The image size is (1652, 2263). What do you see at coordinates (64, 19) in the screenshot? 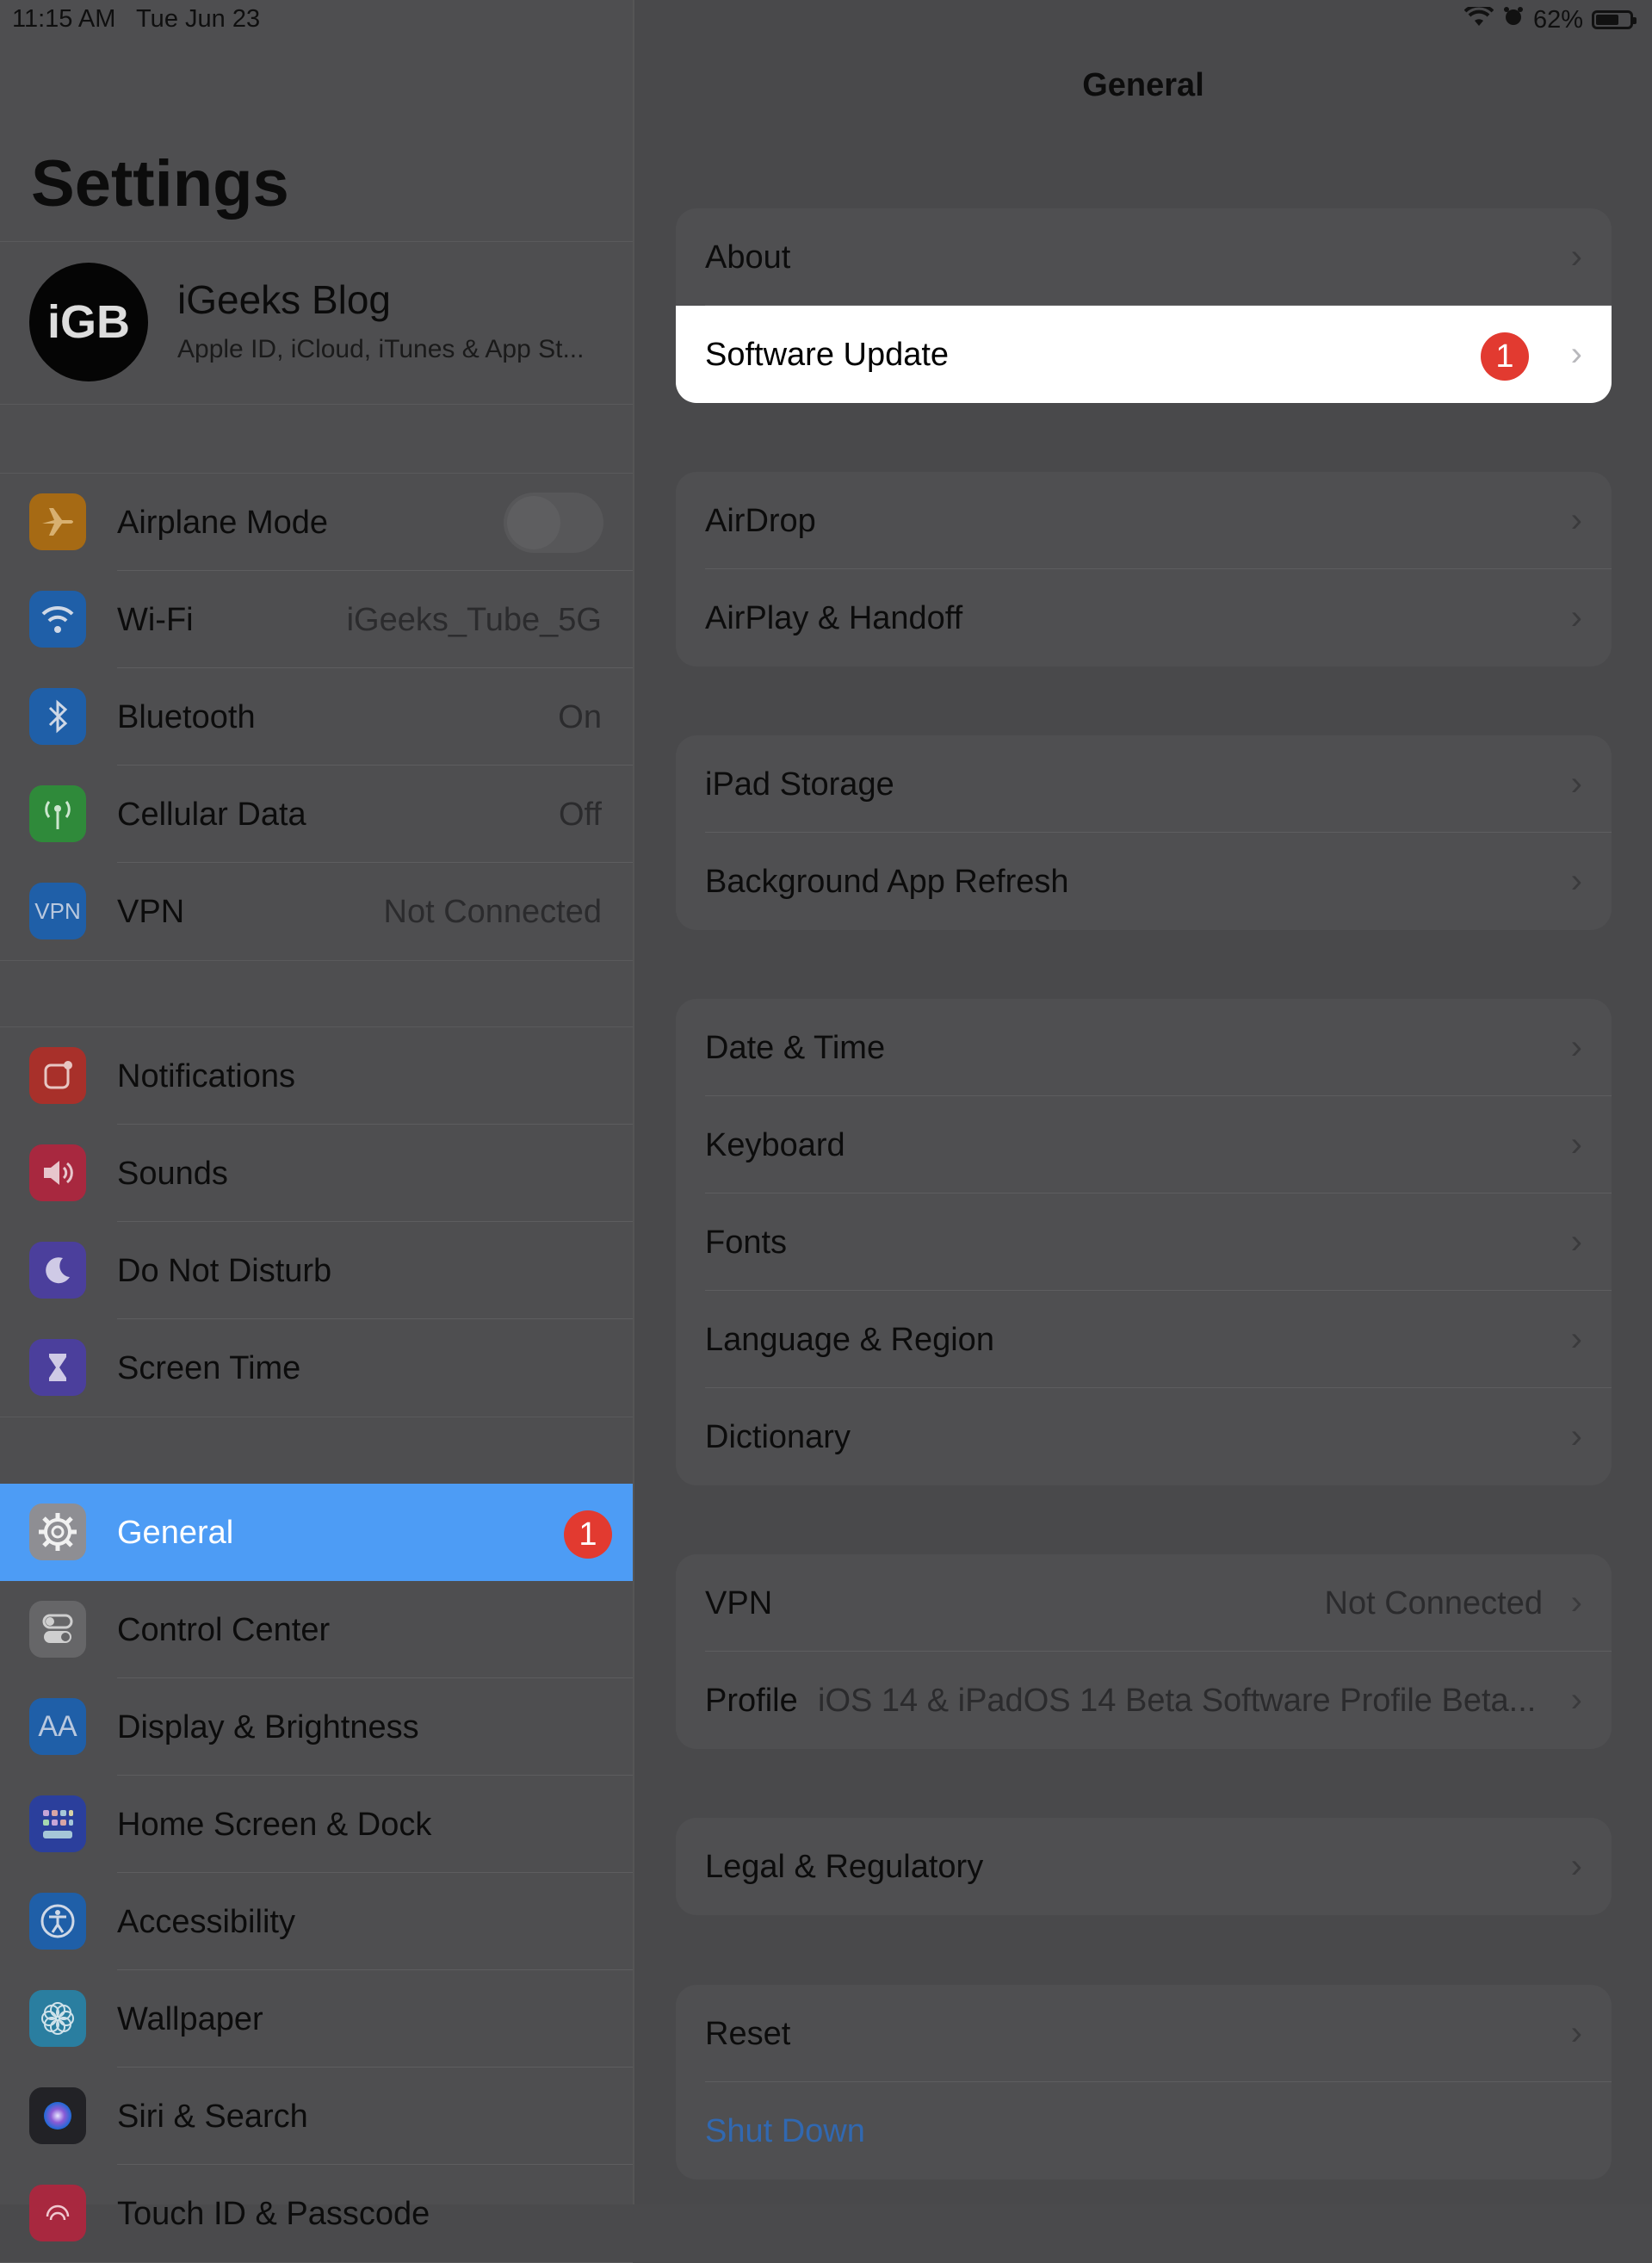
I see `status-time: 11:15 AM` at bounding box center [64, 19].